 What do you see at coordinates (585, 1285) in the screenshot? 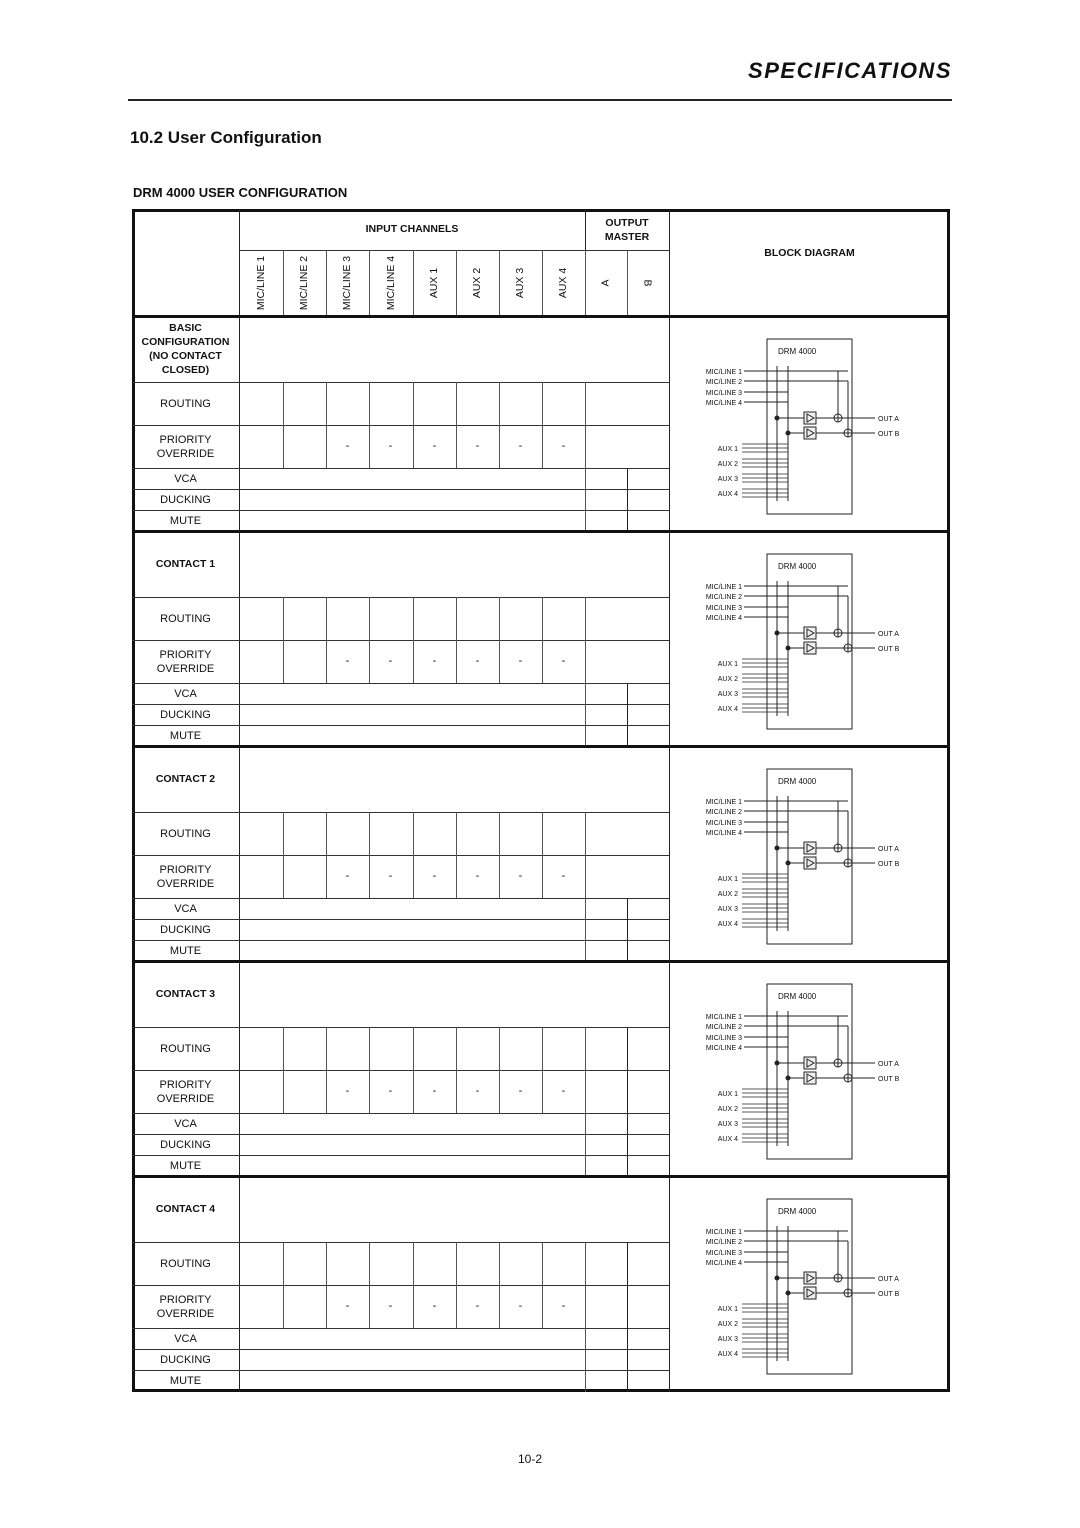
I see `channel-cell-divider` at bounding box center [585, 1285].